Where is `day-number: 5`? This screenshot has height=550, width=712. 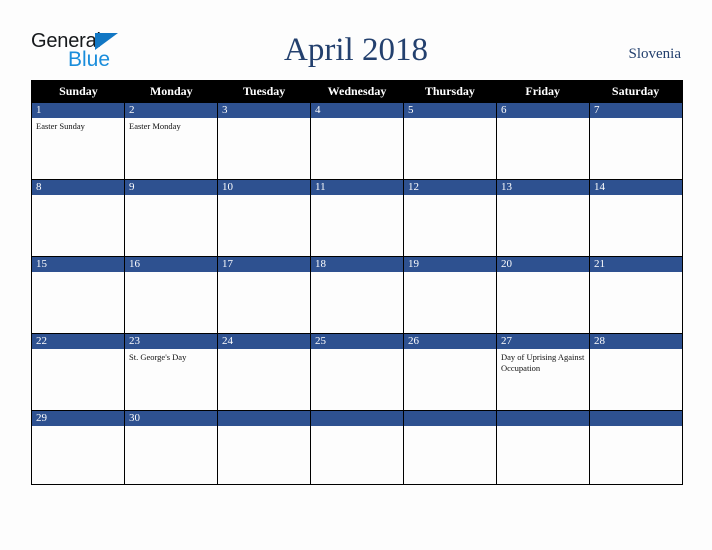 day-number: 5 is located at coordinates (450, 110).